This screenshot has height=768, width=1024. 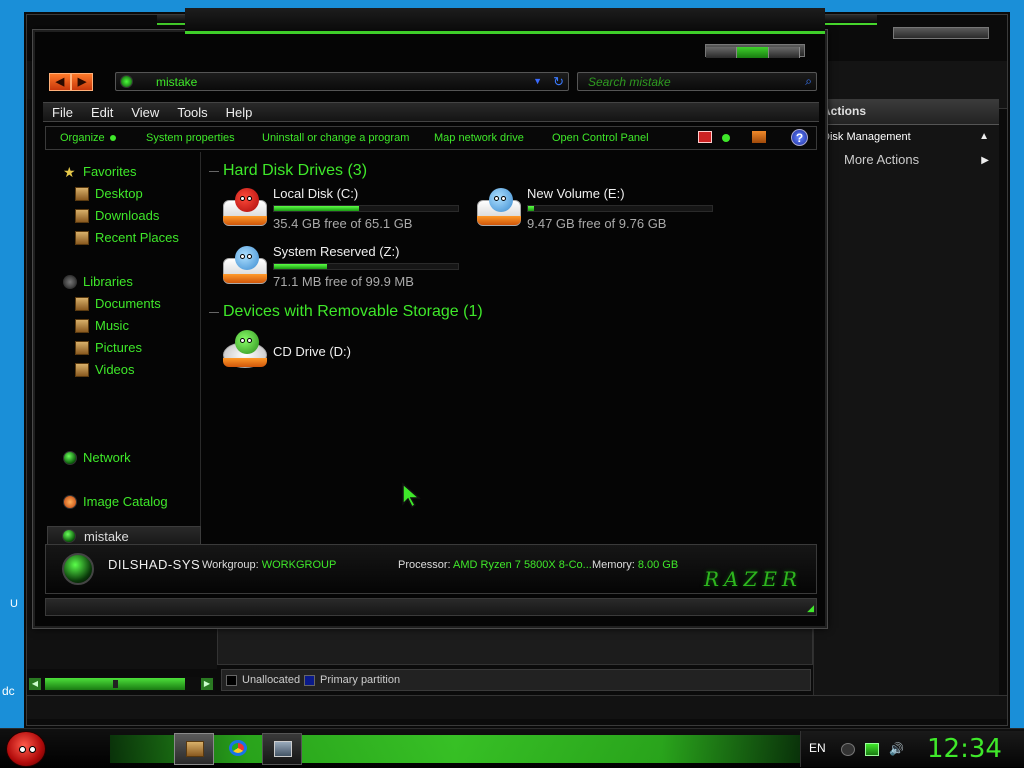 What do you see at coordinates (353, 311) in the screenshot?
I see `group-removable-label: Devices with Removable Storage (1)` at bounding box center [353, 311].